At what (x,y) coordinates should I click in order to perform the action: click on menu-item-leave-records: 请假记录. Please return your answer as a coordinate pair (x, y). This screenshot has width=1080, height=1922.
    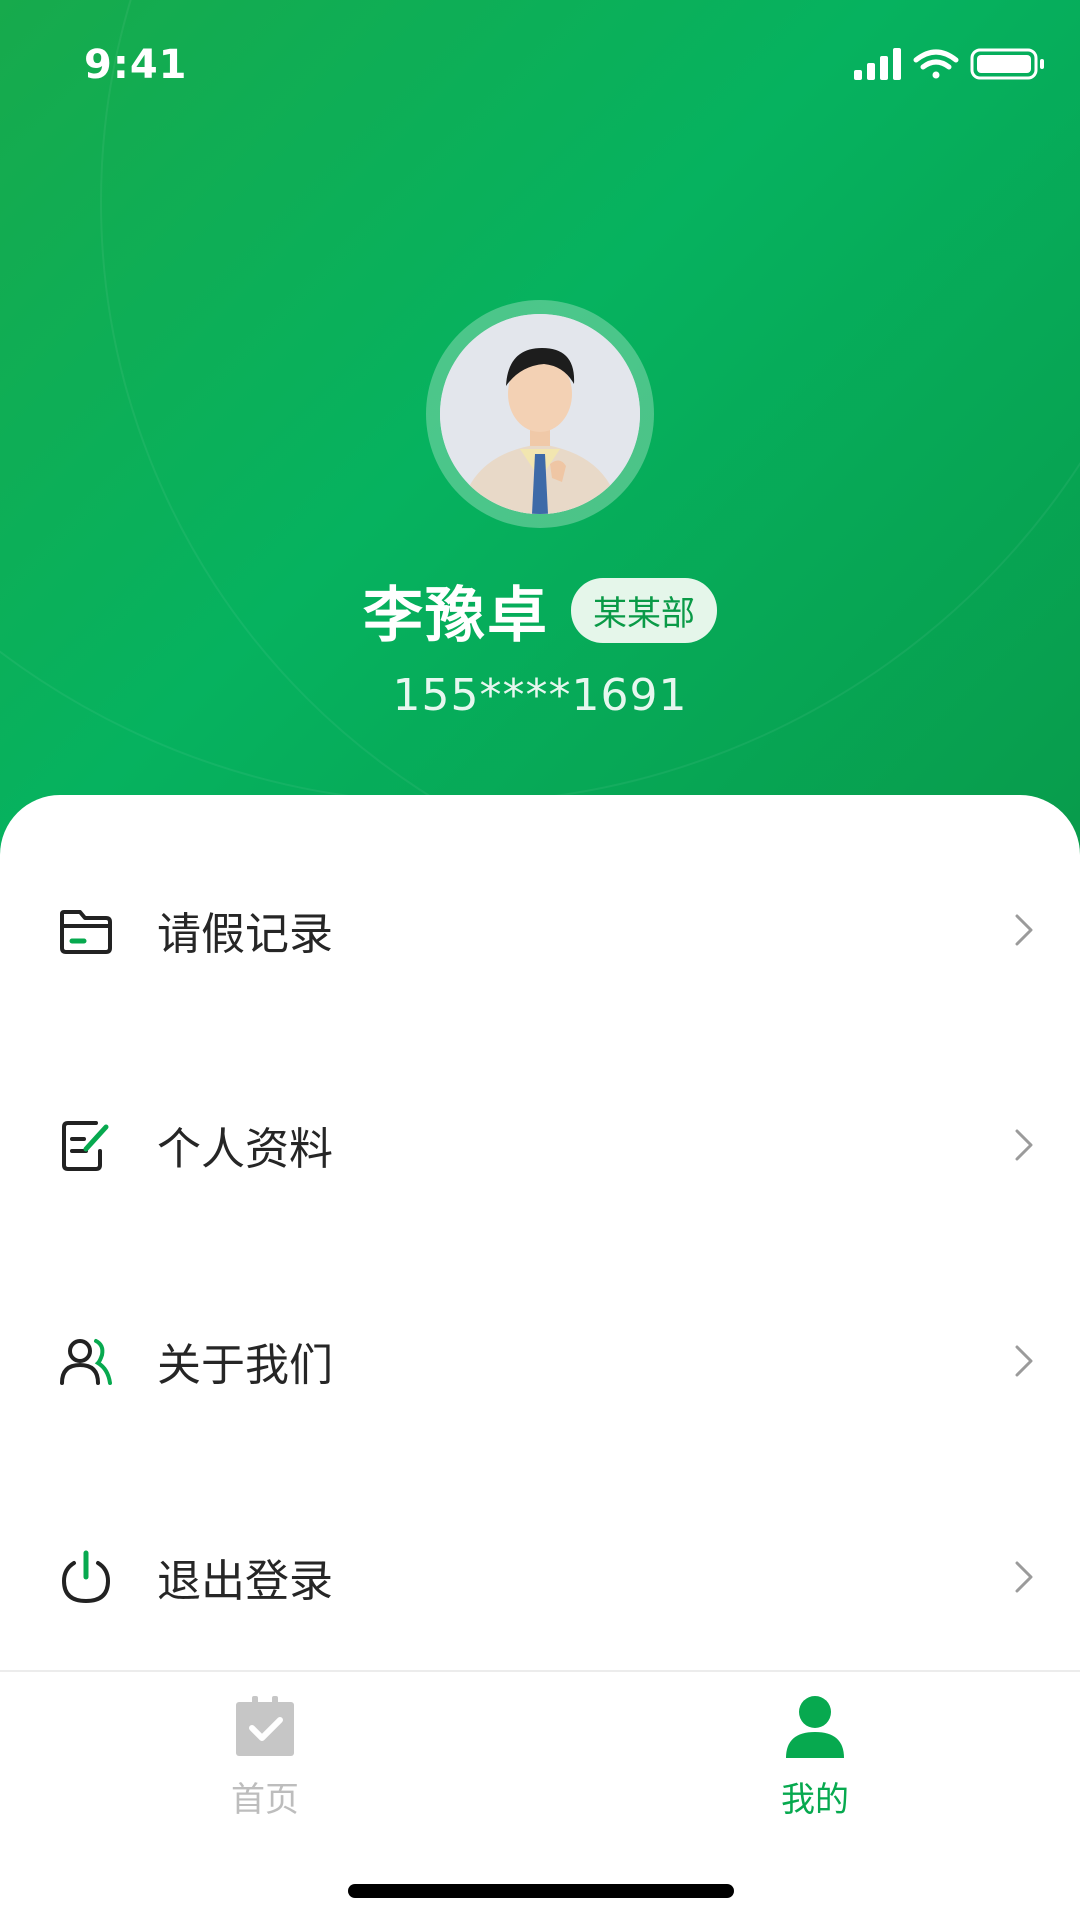
    Looking at the image, I should click on (540, 930).